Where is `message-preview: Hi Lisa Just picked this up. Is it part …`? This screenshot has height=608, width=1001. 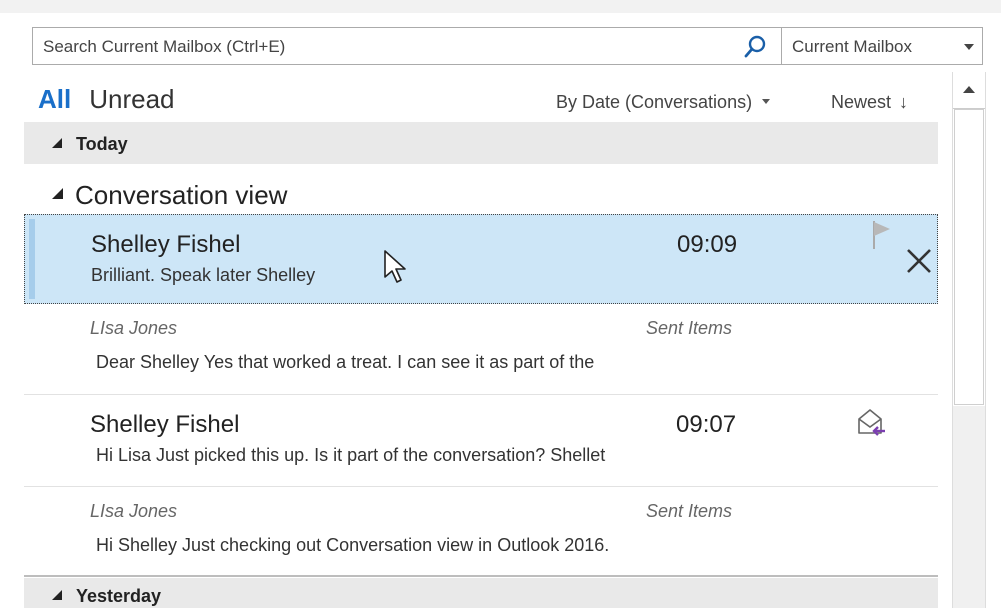 message-preview: Hi Lisa Just picked this up. Is it part … is located at coordinates (351, 455).